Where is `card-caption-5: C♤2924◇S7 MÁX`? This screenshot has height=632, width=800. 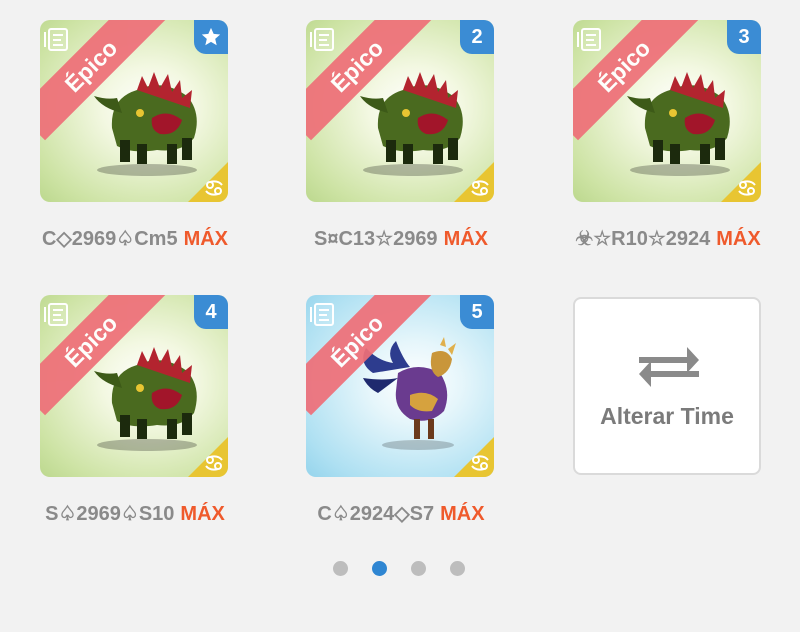
card-caption-5: C♤2924◇S7 MÁX is located at coordinates (401, 514).